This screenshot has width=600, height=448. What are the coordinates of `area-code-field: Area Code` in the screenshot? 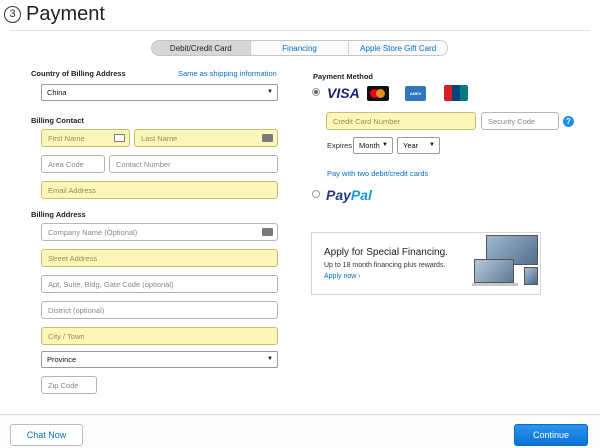 It's located at (73, 164).